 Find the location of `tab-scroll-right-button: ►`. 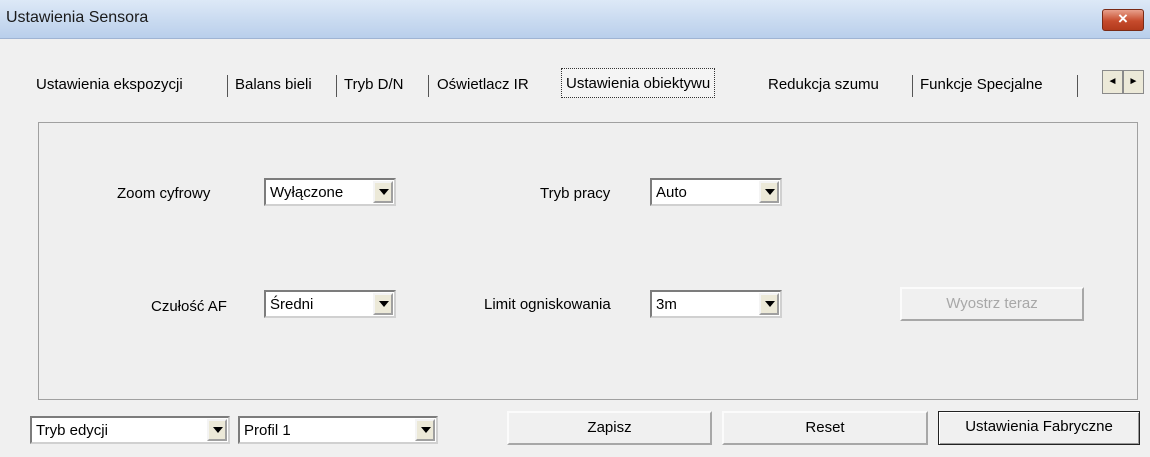

tab-scroll-right-button: ► is located at coordinates (1133, 82).